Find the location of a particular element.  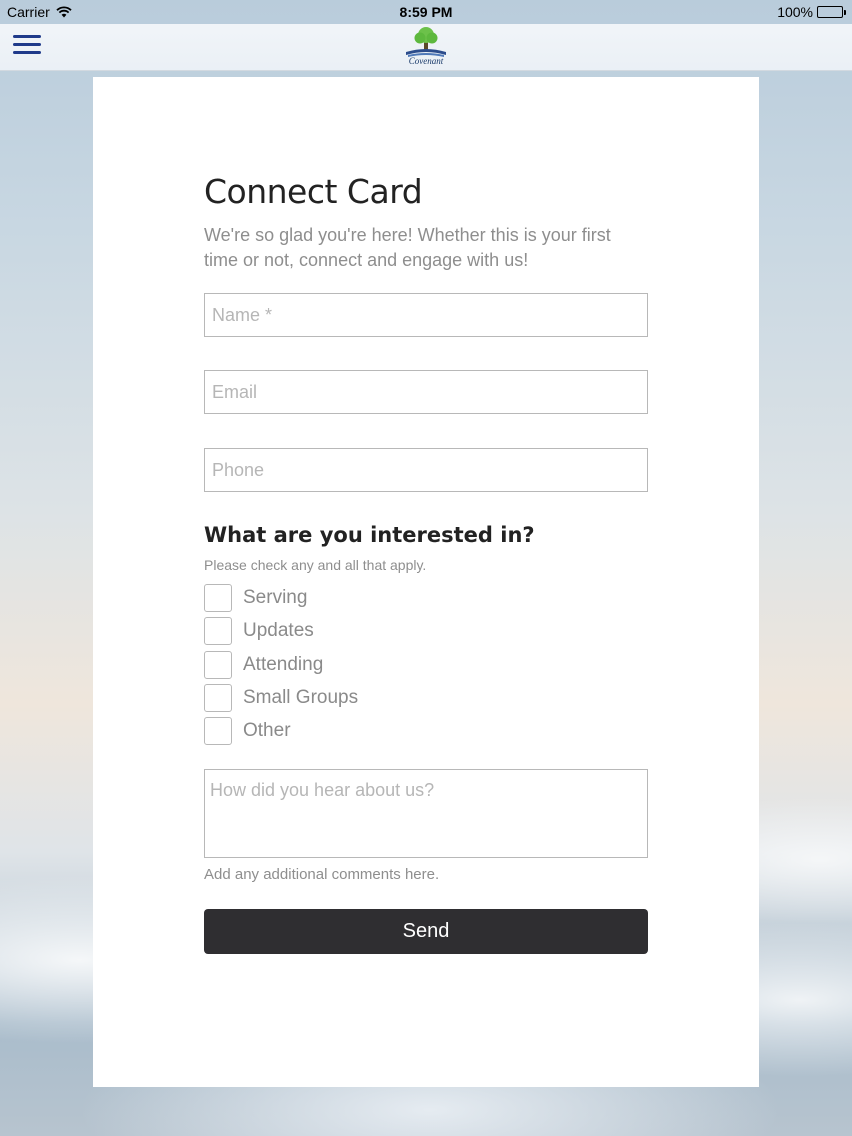

interest-option-updates: Updates is located at coordinates (259, 631).